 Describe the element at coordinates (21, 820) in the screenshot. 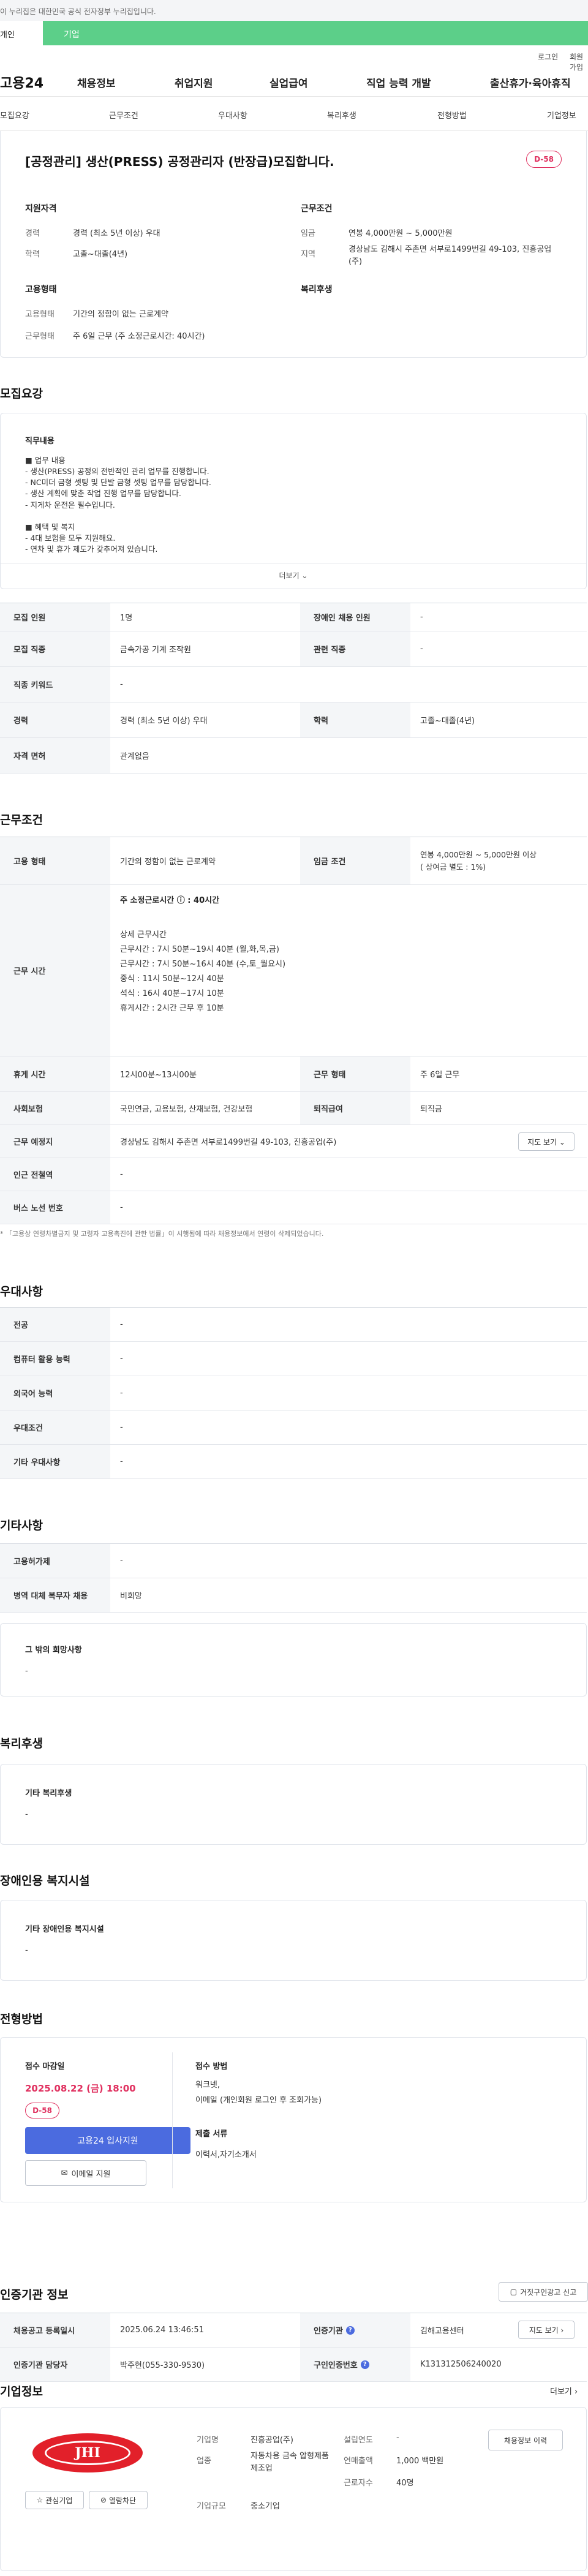

I see `work-heading: 근무조건` at that location.